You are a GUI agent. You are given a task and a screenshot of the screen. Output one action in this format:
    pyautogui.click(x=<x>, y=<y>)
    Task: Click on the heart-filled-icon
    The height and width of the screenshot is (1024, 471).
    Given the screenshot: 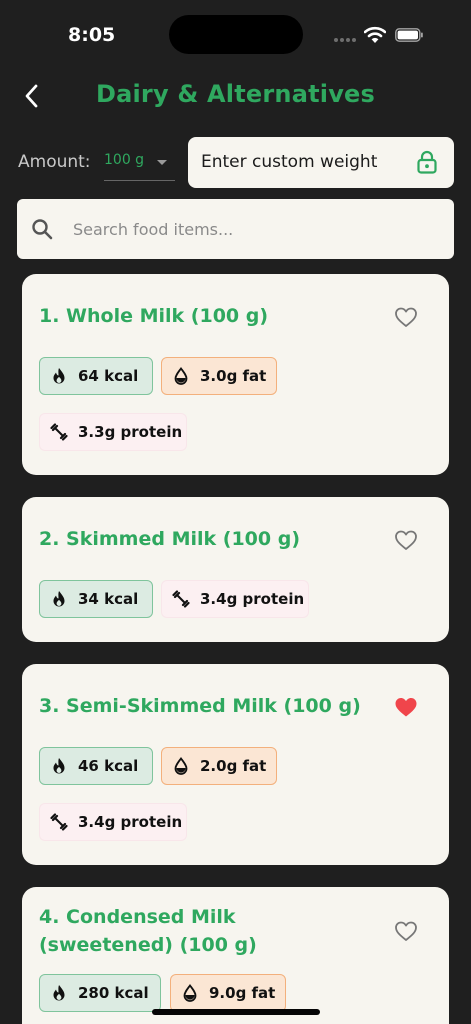 What is the action you would take?
    pyautogui.click(x=406, y=707)
    